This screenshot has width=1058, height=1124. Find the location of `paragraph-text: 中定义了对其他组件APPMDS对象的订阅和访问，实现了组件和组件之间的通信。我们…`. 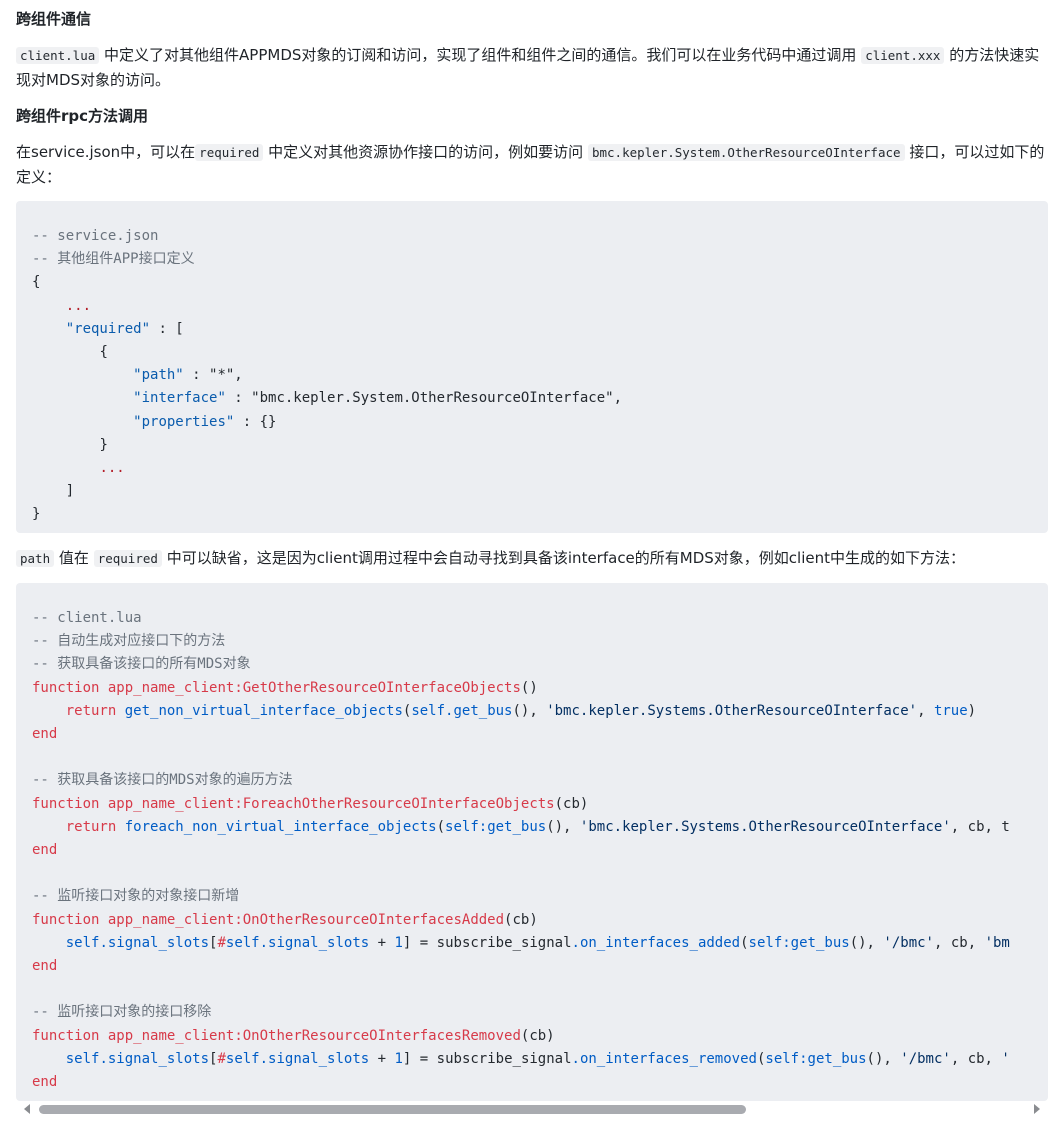

paragraph-text: 中定义了对其他组件APPMDS对象的订阅和访问，实现了组件和组件之间的通信。我们… is located at coordinates (480, 55).